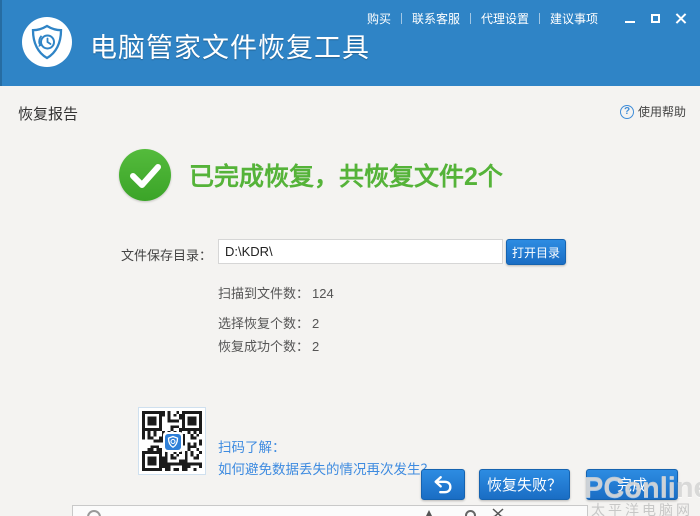 The height and width of the screenshot is (516, 700). Describe the element at coordinates (264, 323) in the screenshot. I see `stat-label: 选择恢复个数：` at that location.